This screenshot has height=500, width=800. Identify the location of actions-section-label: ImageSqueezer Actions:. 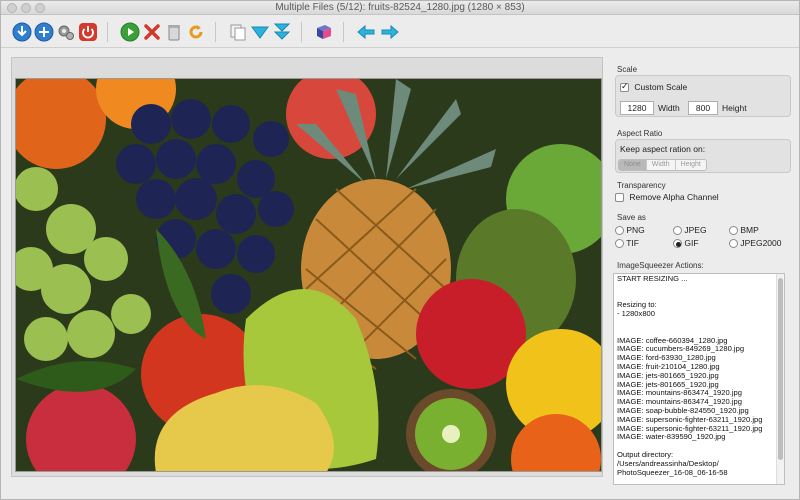
(660, 265).